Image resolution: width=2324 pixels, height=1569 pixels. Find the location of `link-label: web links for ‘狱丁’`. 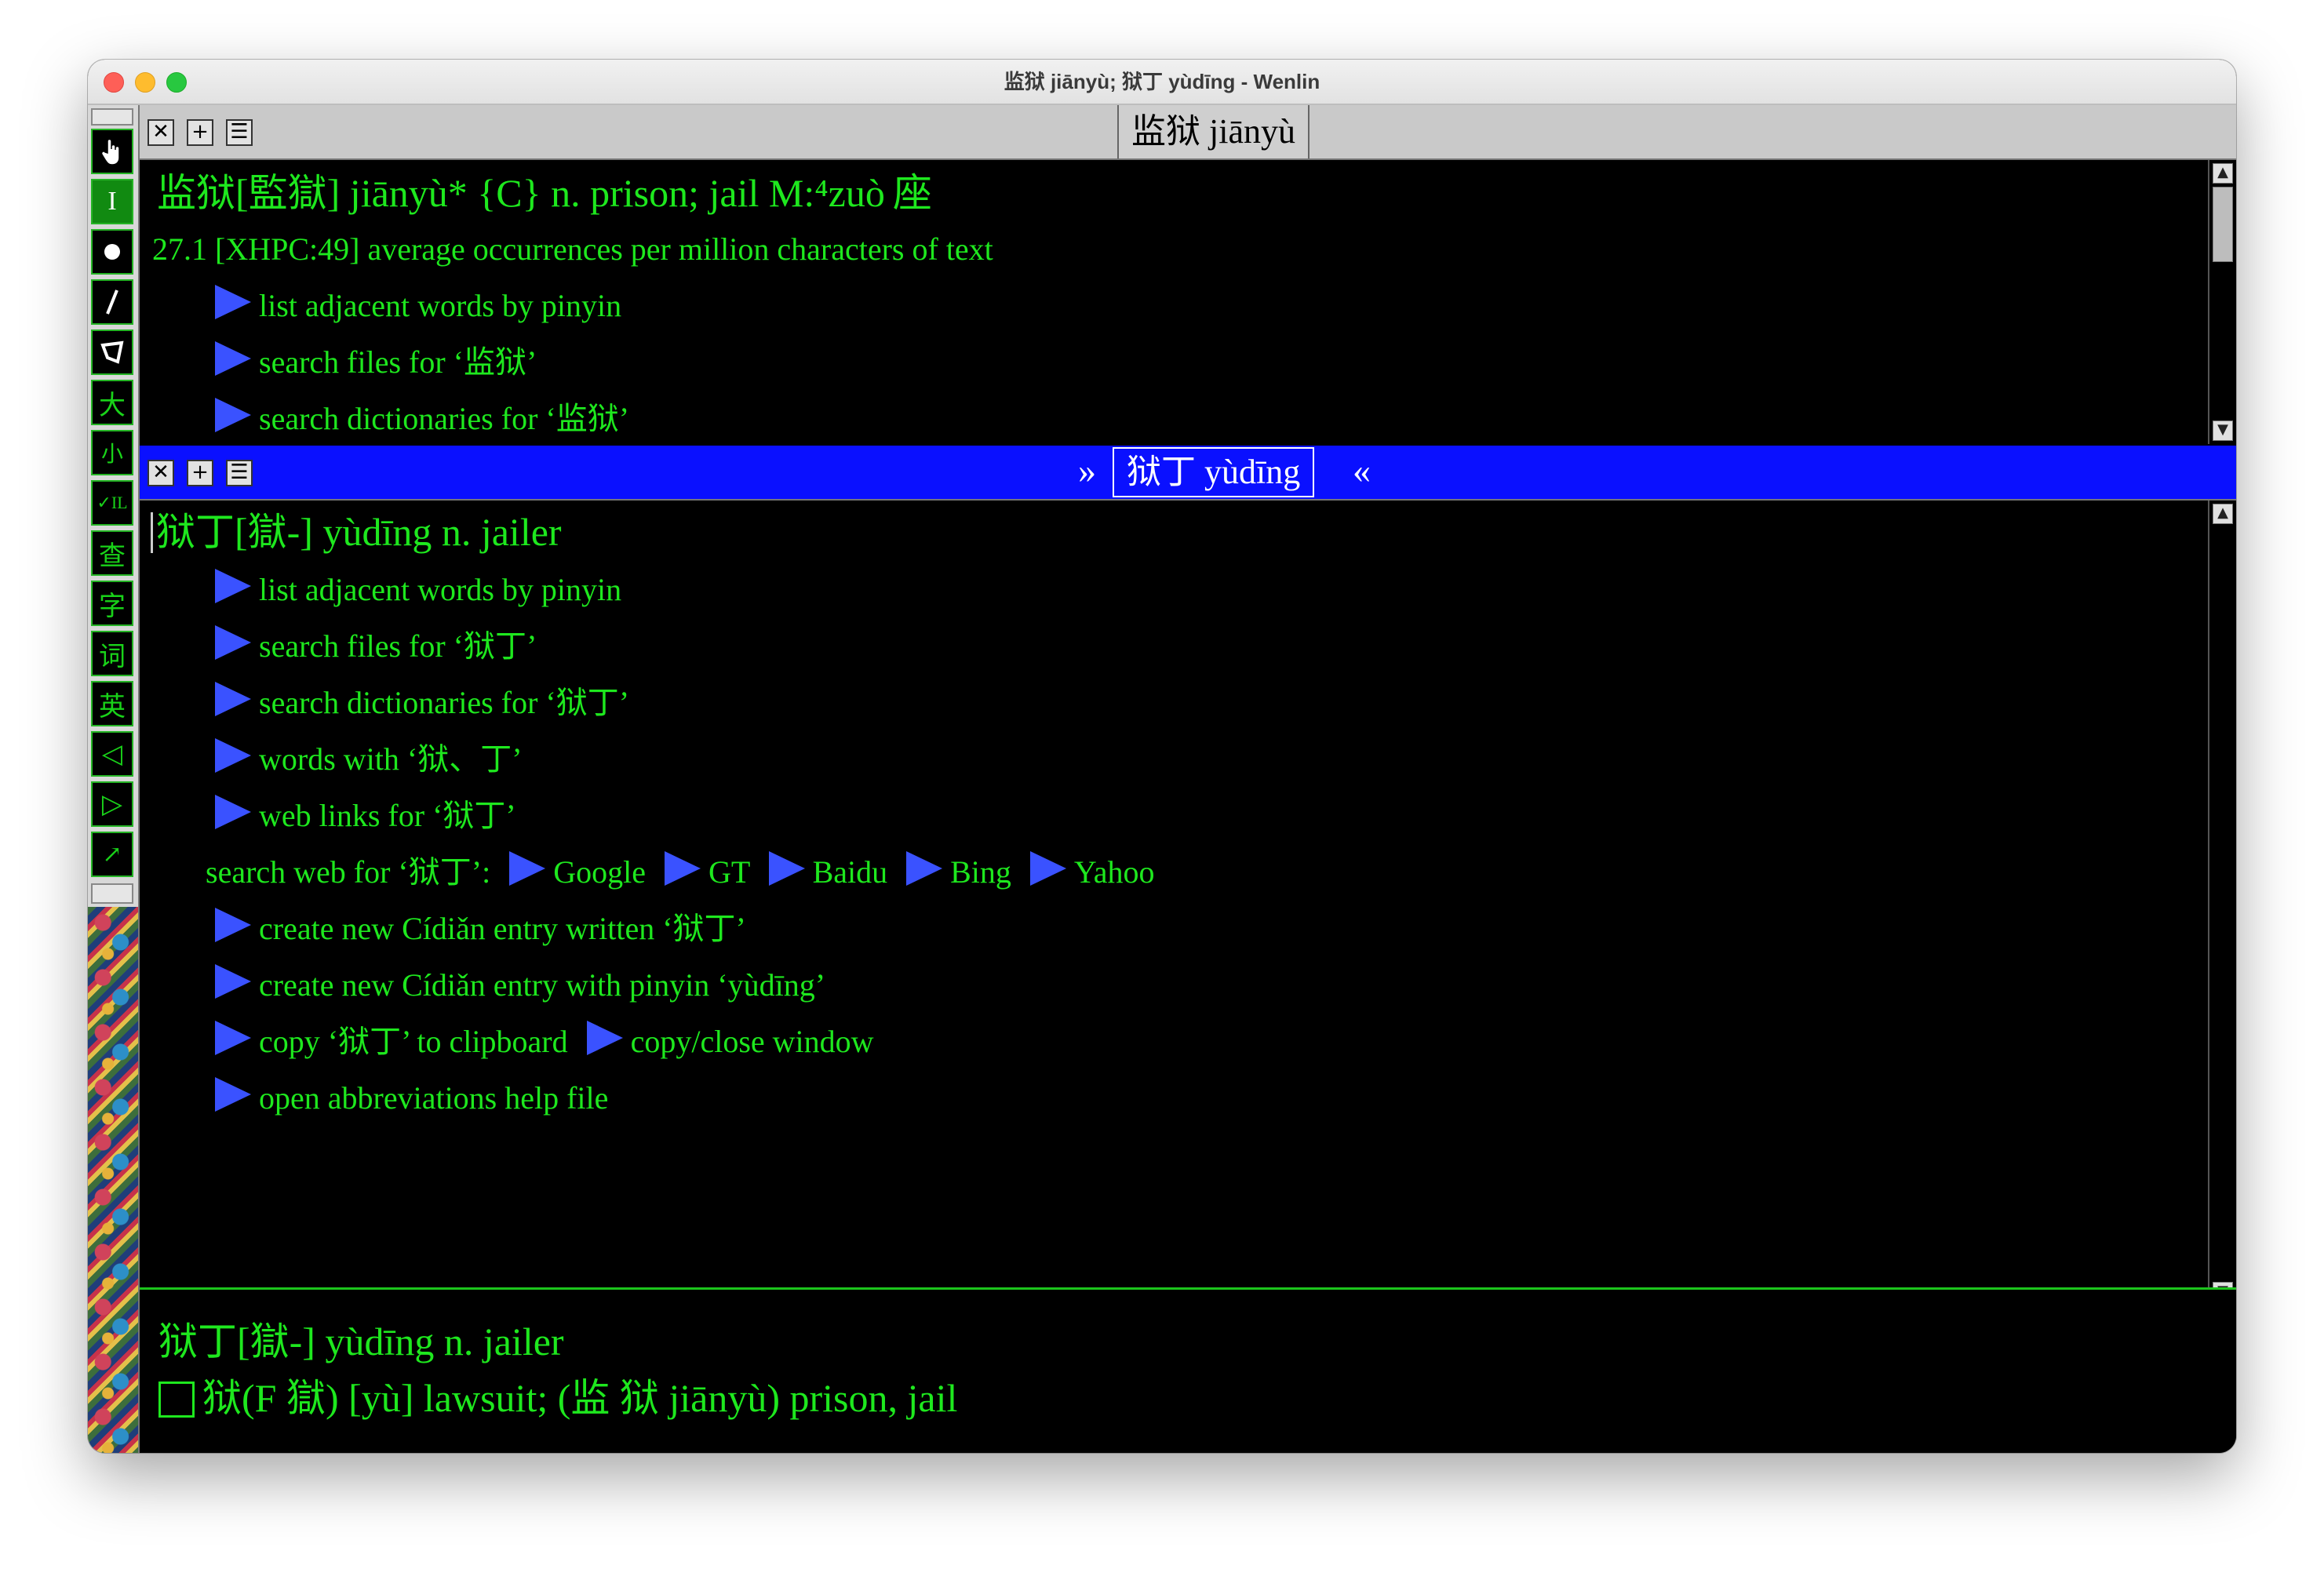

link-label: web links for ‘狱丁’ is located at coordinates (387, 815).